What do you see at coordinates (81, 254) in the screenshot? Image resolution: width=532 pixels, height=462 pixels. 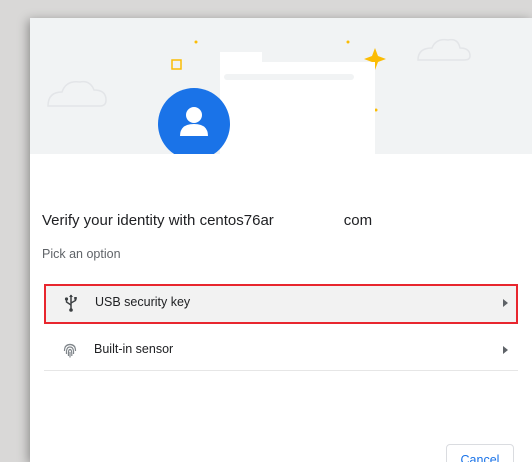 I see `dialog-subtitle: Pick an option` at bounding box center [81, 254].